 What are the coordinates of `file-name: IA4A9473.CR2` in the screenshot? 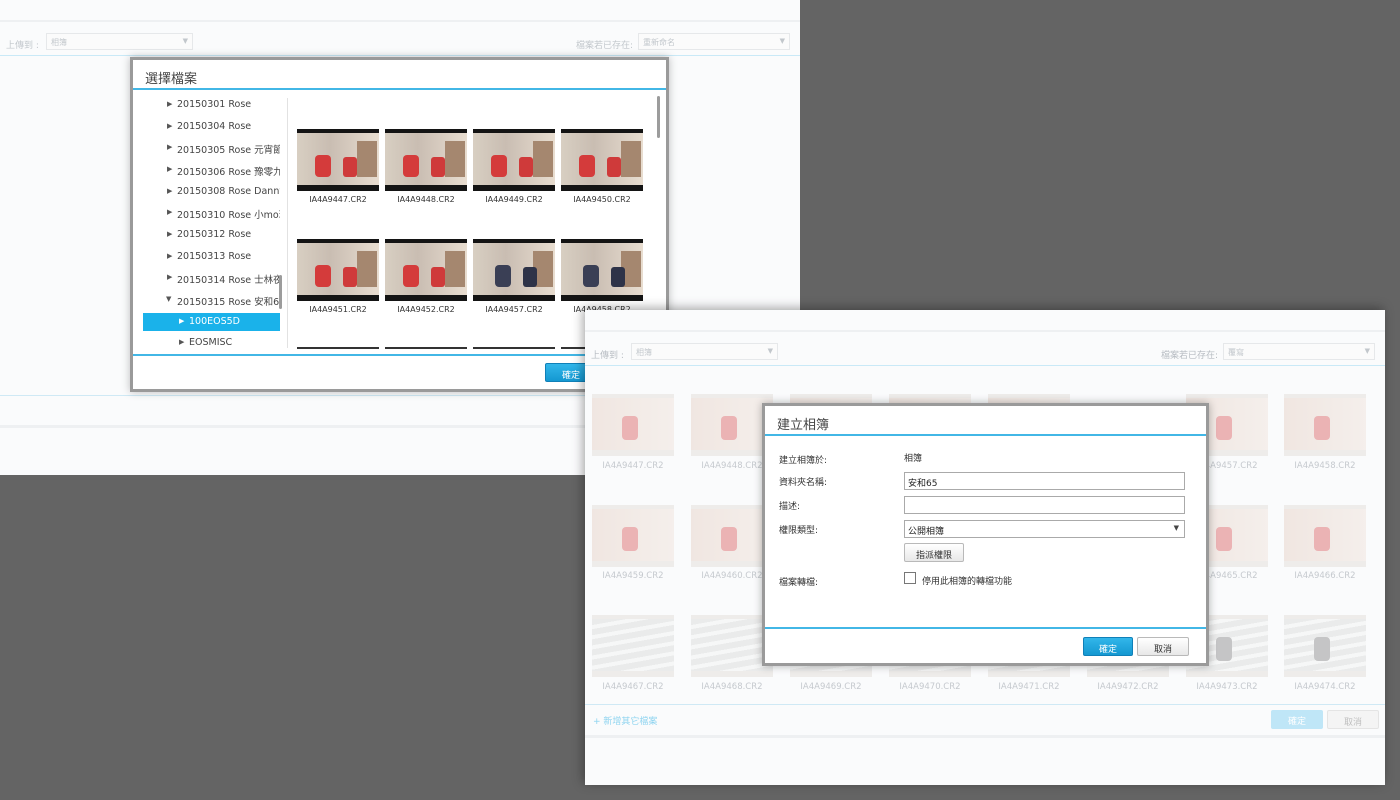 It's located at (1227, 687).